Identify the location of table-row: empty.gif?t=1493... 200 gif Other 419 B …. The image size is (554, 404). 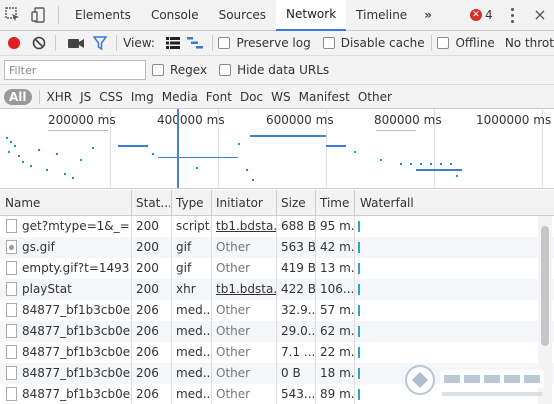
(277, 268).